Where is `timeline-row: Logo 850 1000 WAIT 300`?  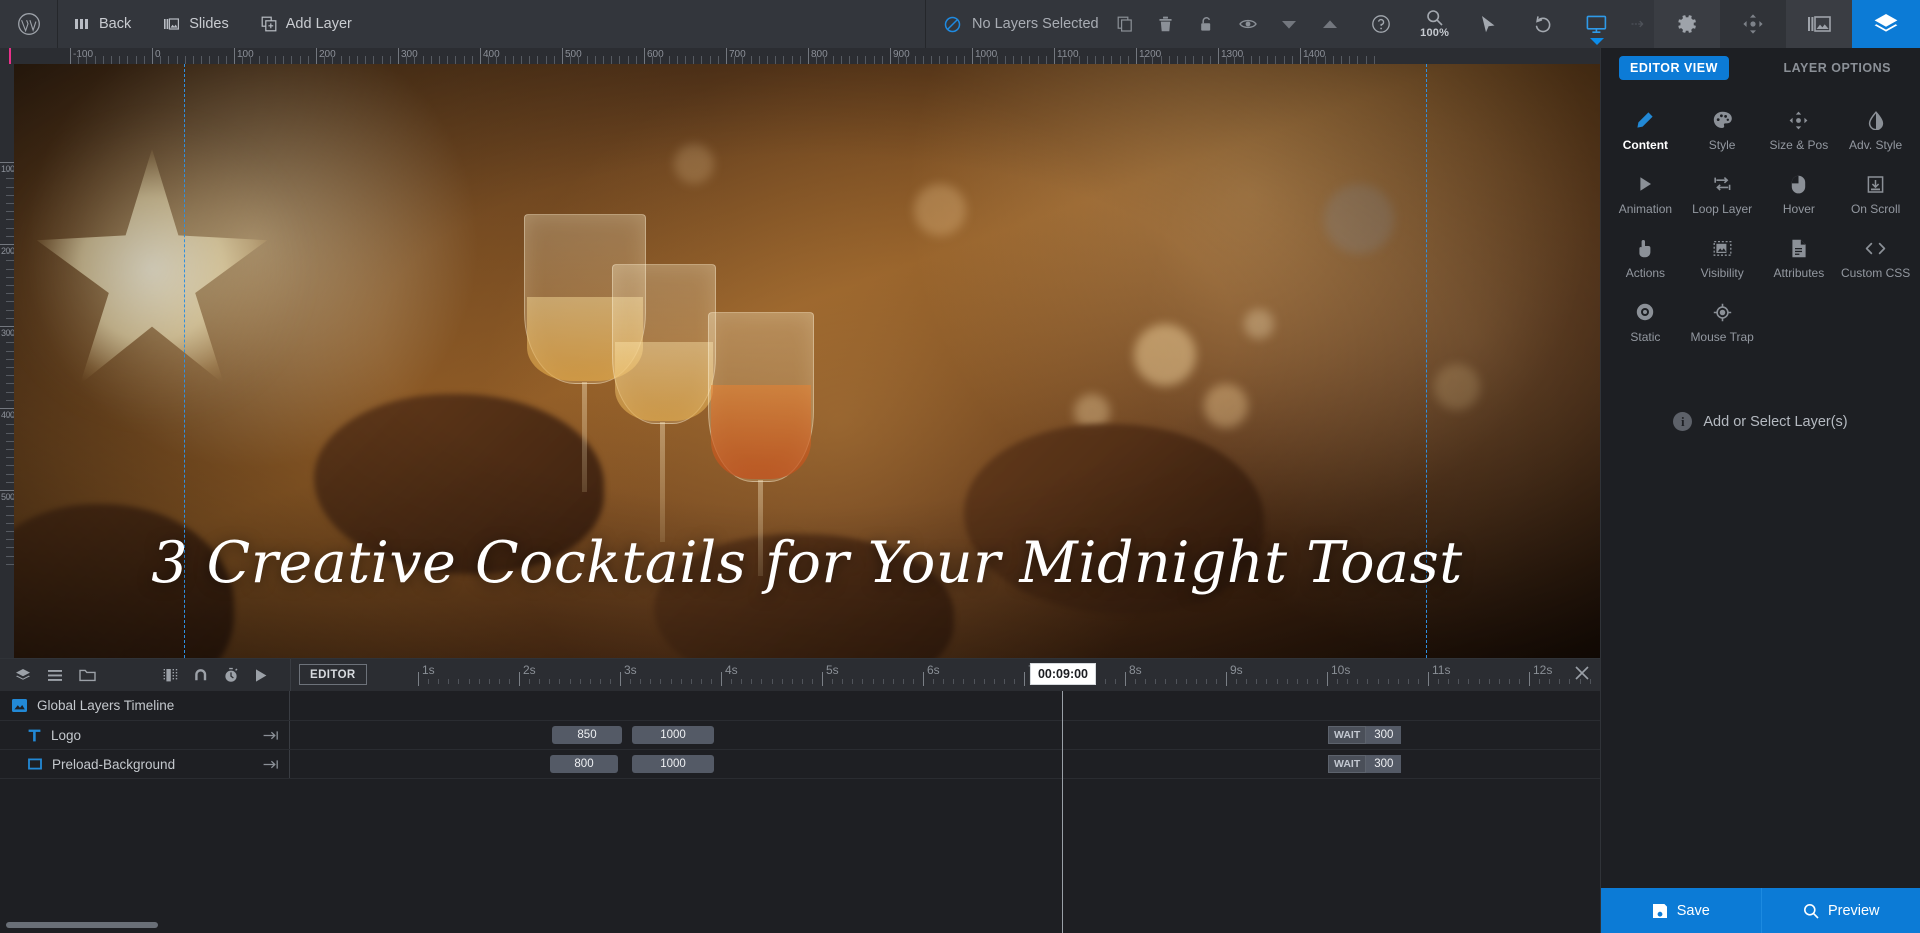 timeline-row: Logo 850 1000 WAIT 300 is located at coordinates (800, 735).